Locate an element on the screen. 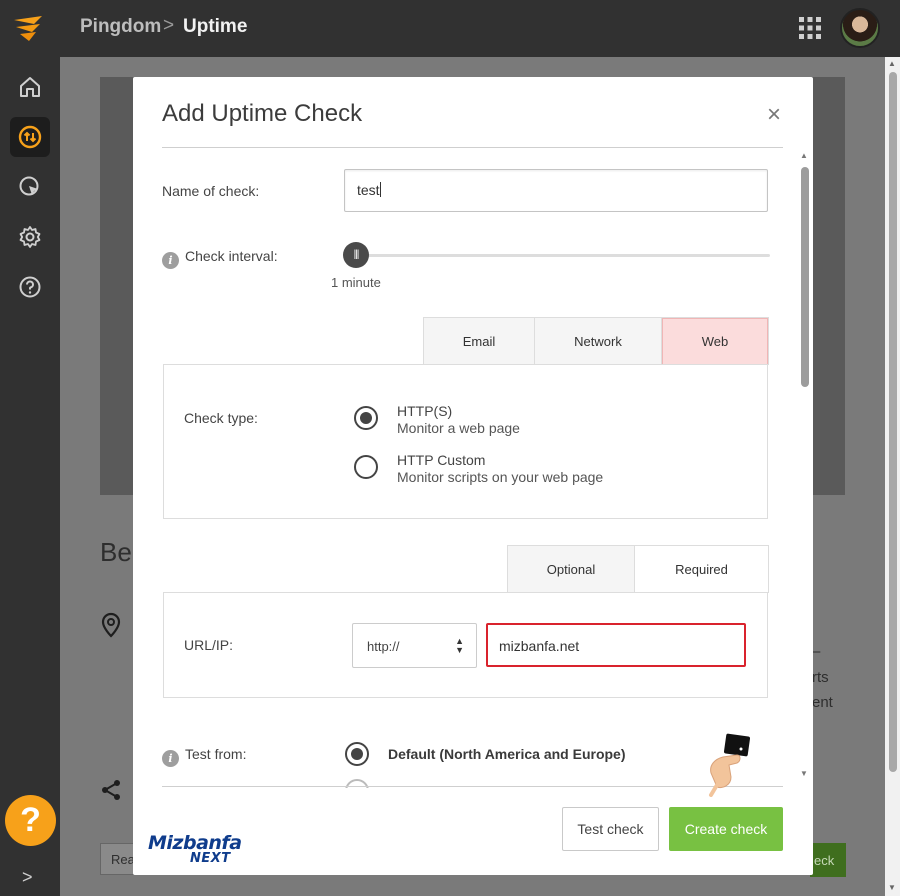 The height and width of the screenshot is (896, 900). scroll-down-arrow-icon: ▼ is located at coordinates (892, 887).